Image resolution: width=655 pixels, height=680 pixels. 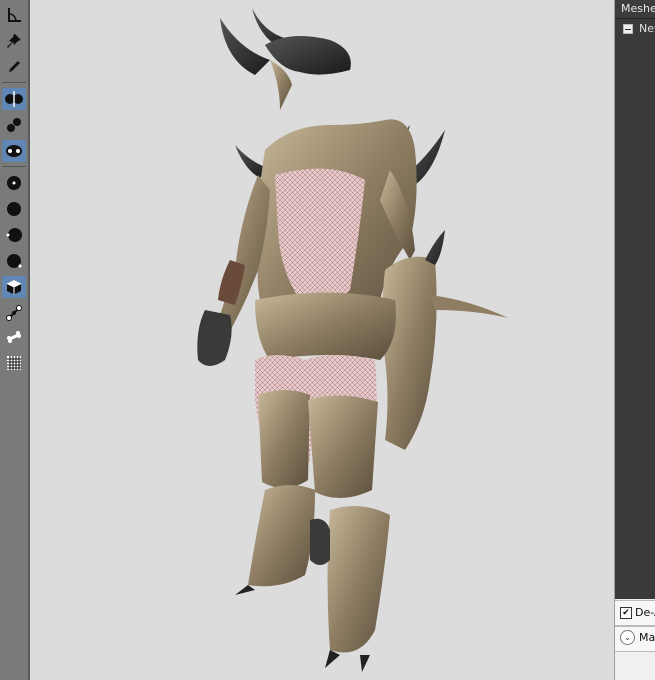 I want to click on smooth-brush-icon, so click(x=14, y=183).